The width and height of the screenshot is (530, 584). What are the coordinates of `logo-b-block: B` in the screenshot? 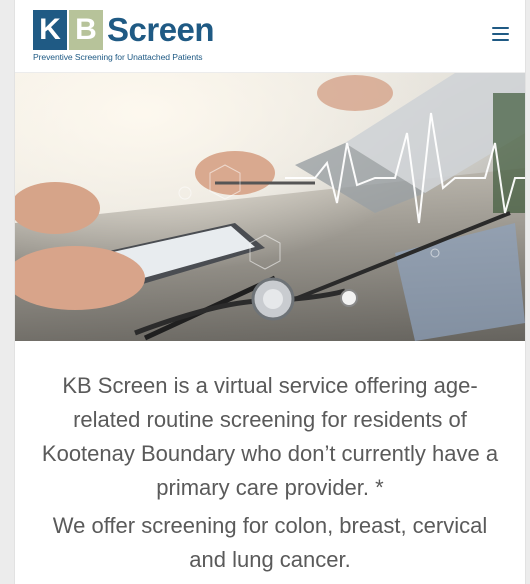 It's located at (86, 30).